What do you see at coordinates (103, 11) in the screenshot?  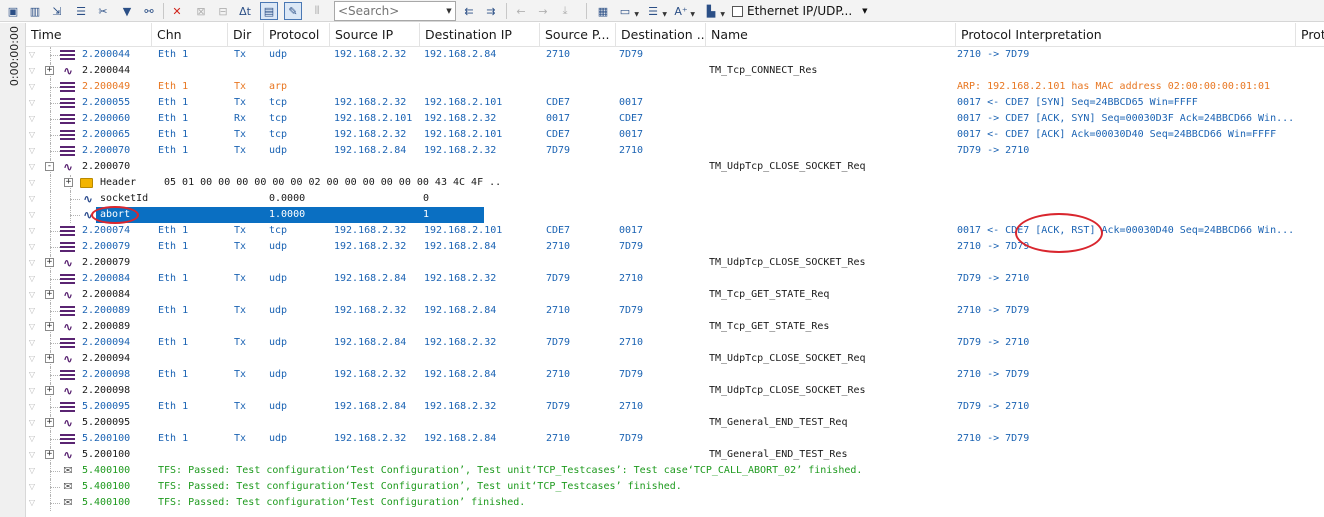 I see `tools-icon: ✂` at bounding box center [103, 11].